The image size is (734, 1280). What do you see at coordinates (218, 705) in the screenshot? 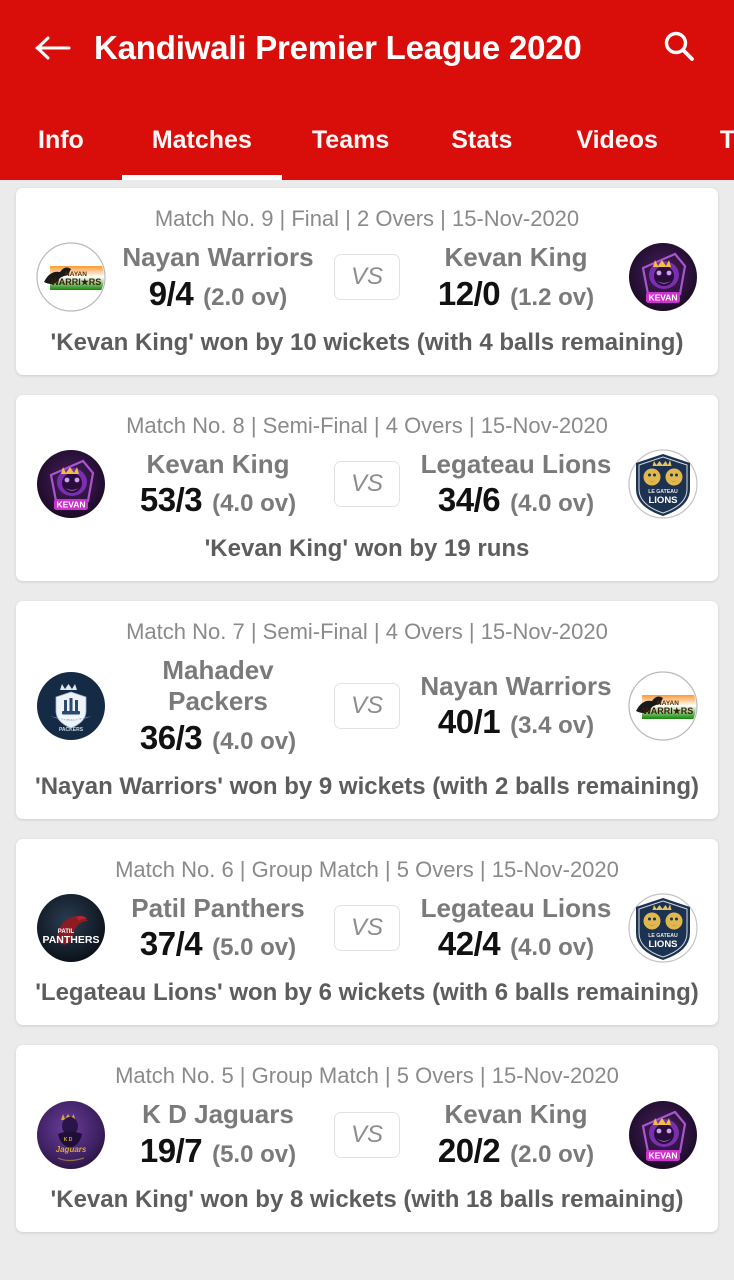
I see `team-block: Mahadev Packers 36/3 (4.0 ov)` at bounding box center [218, 705].